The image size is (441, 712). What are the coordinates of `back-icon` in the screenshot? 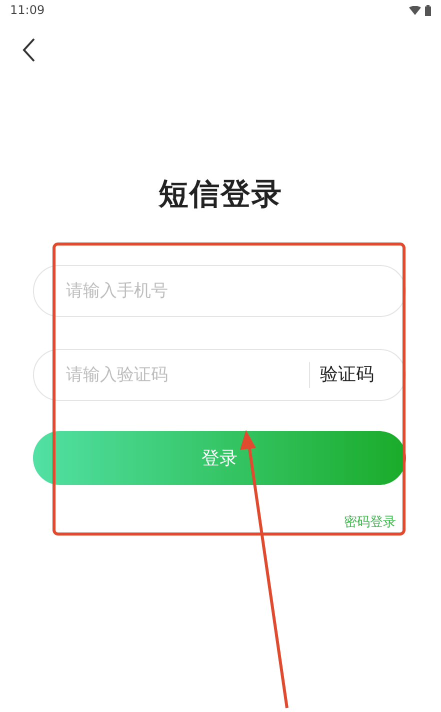 It's located at (29, 50).